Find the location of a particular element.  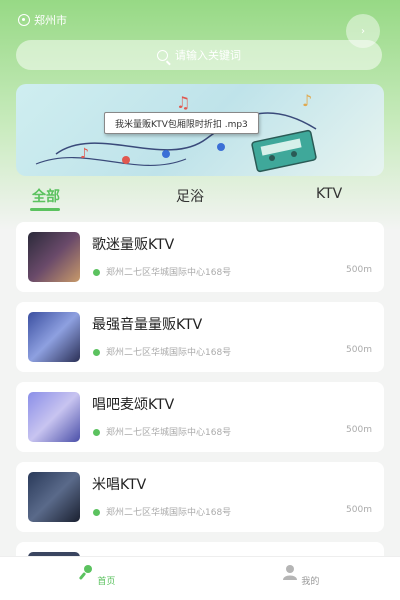

tab-all: 全部 is located at coordinates (46, 196).